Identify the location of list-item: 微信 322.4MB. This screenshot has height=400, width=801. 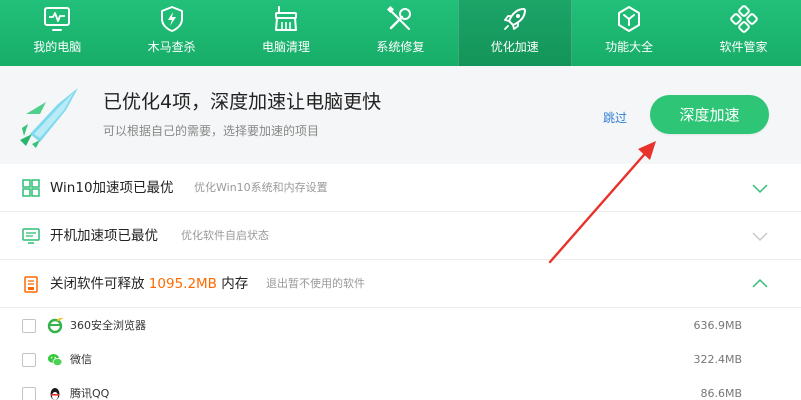
(400, 360).